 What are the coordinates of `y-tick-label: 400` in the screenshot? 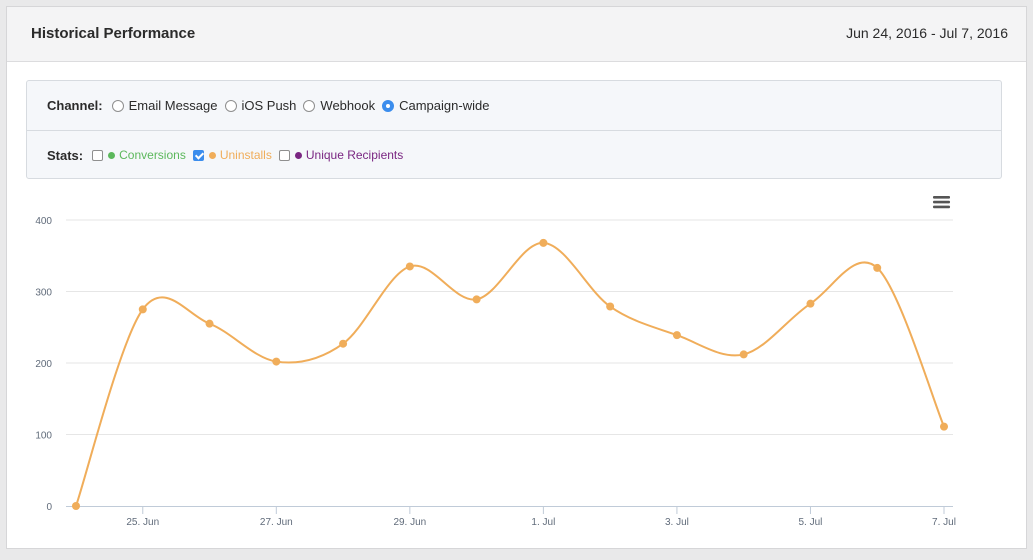 It's located at (43, 221).